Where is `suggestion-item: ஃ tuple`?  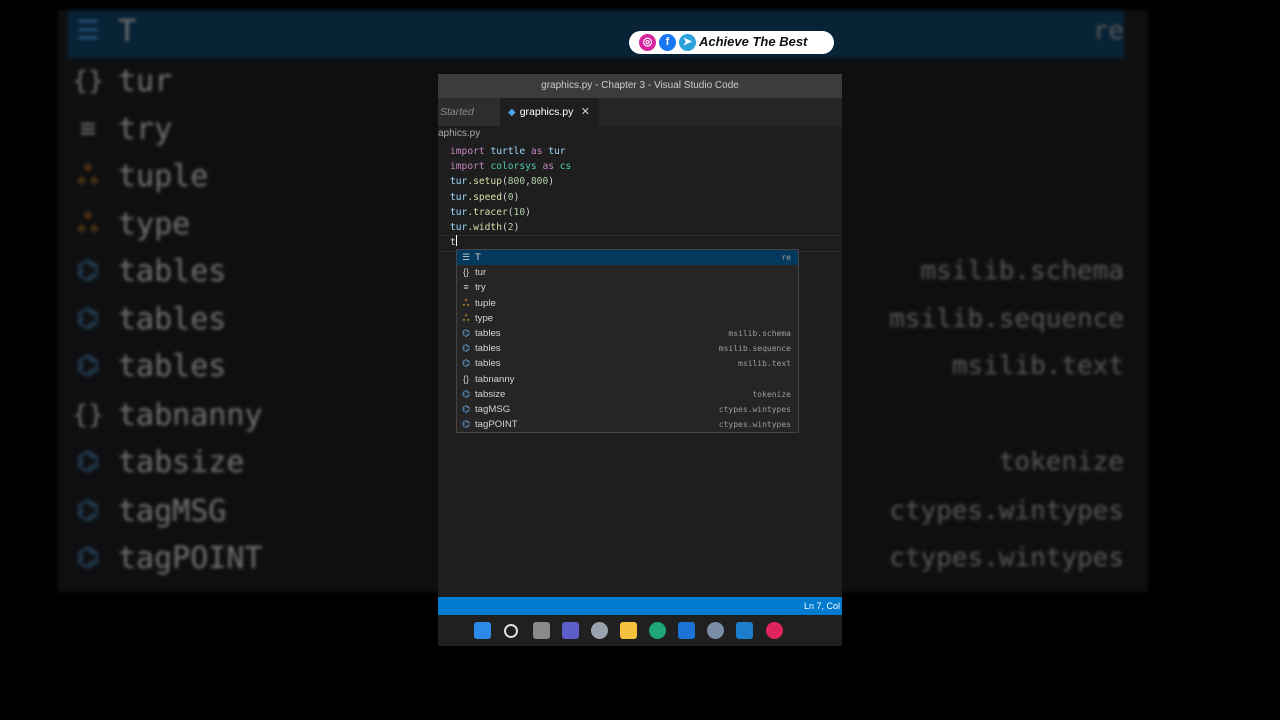
suggestion-item: ஃ tuple is located at coordinates (627, 303).